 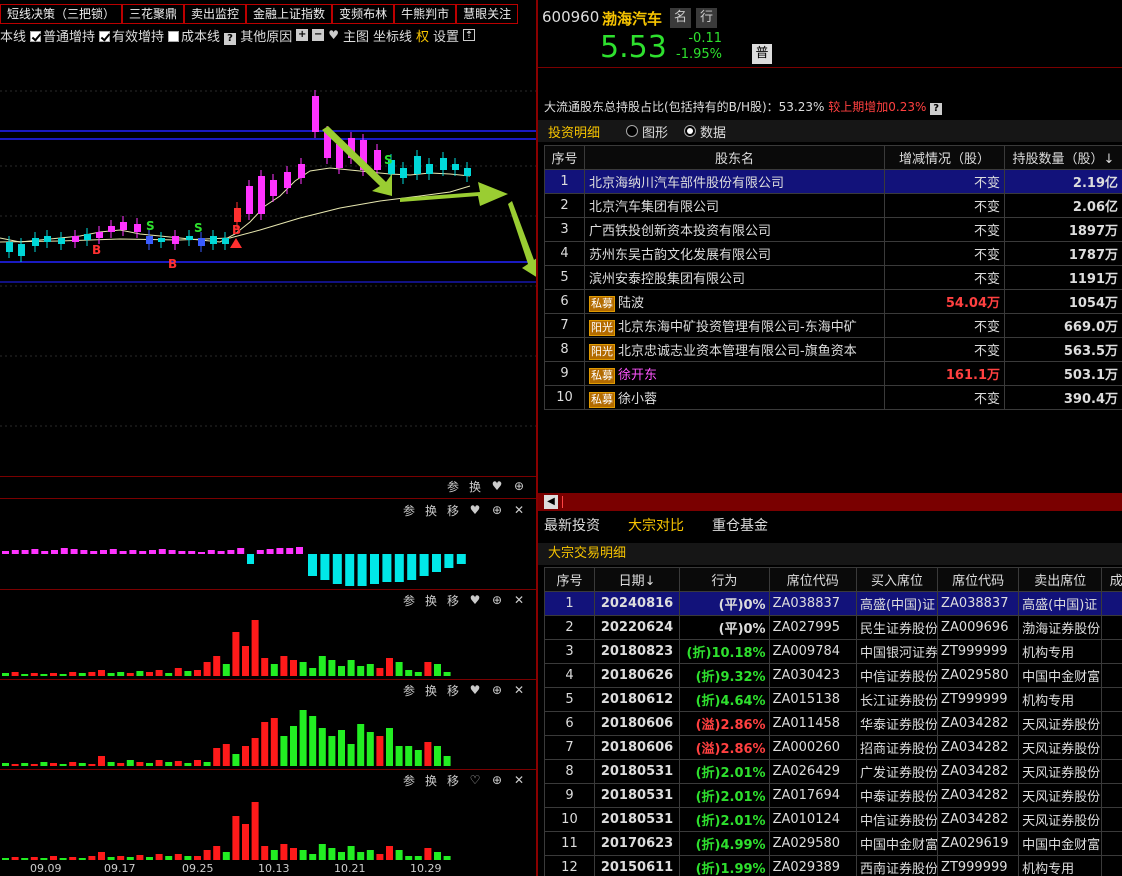 What do you see at coordinates (356, 35) in the screenshot?
I see `main-chart-button: 主图` at bounding box center [356, 35].